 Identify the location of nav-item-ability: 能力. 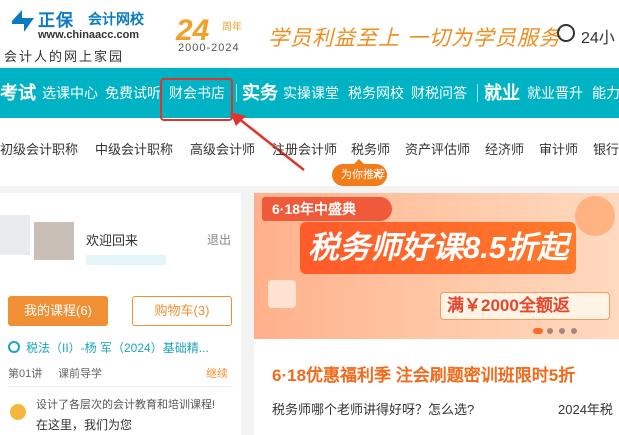
(605, 93).